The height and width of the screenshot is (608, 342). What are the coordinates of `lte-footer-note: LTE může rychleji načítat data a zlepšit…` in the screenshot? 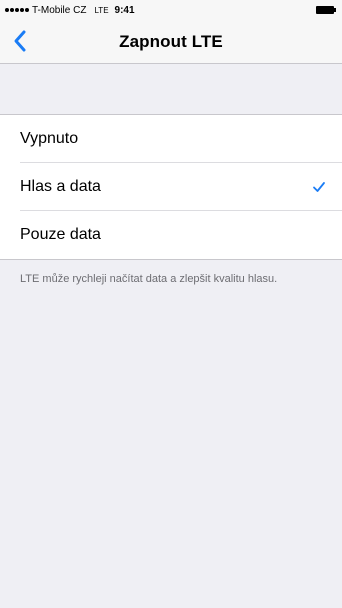 It's located at (149, 279).